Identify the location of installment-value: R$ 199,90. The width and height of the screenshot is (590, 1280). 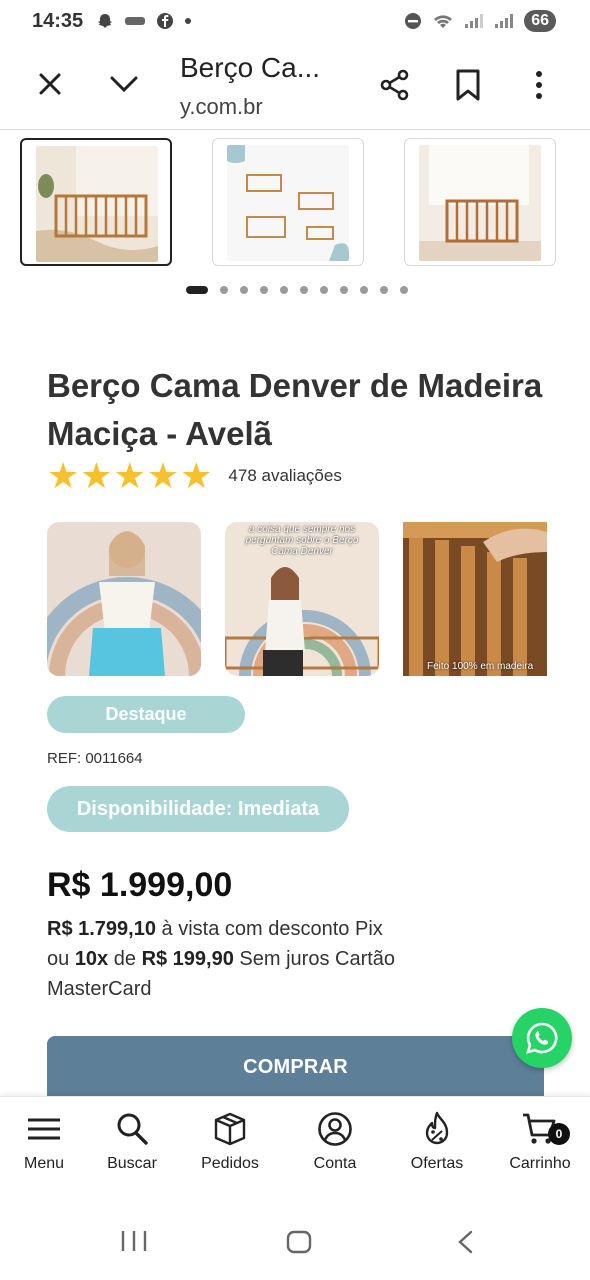
(187, 959).